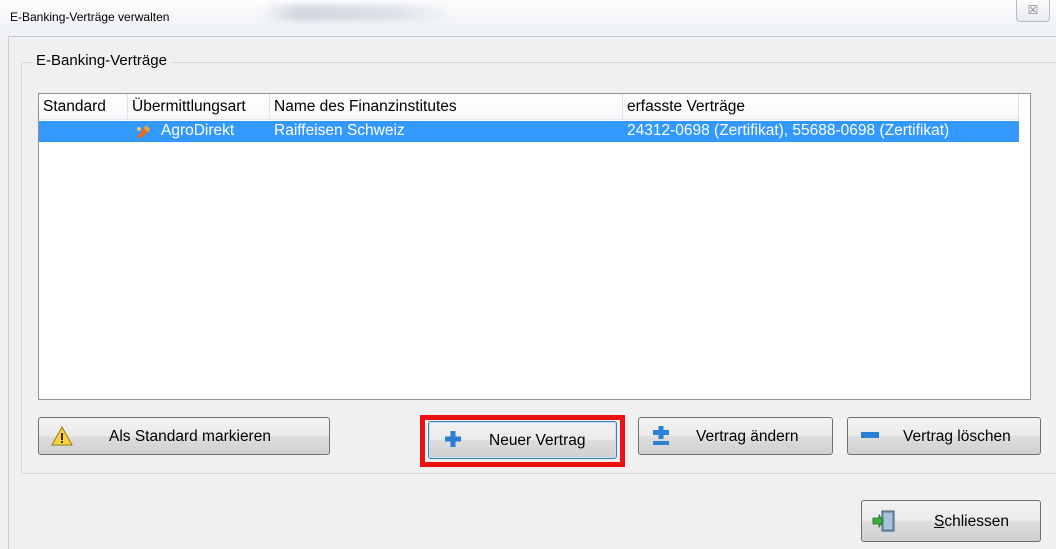  I want to click on vertrag-aendern-button: Vertrag ändern, so click(735, 436).